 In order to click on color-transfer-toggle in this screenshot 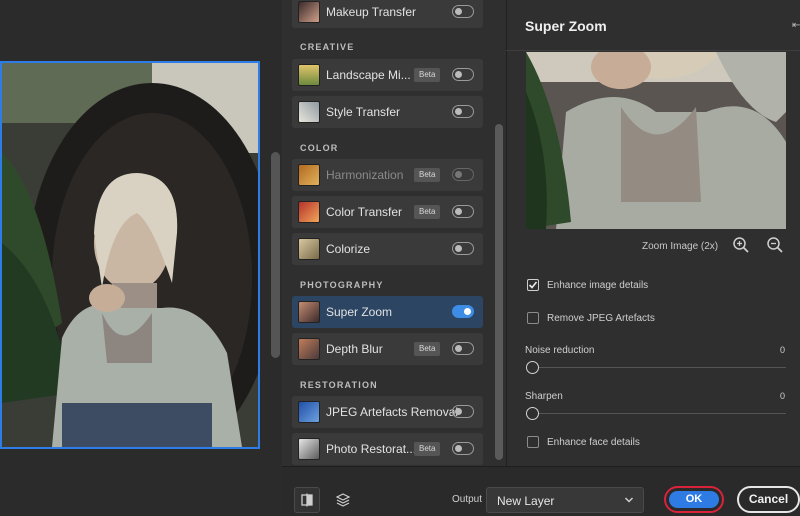, I will do `click(463, 211)`.